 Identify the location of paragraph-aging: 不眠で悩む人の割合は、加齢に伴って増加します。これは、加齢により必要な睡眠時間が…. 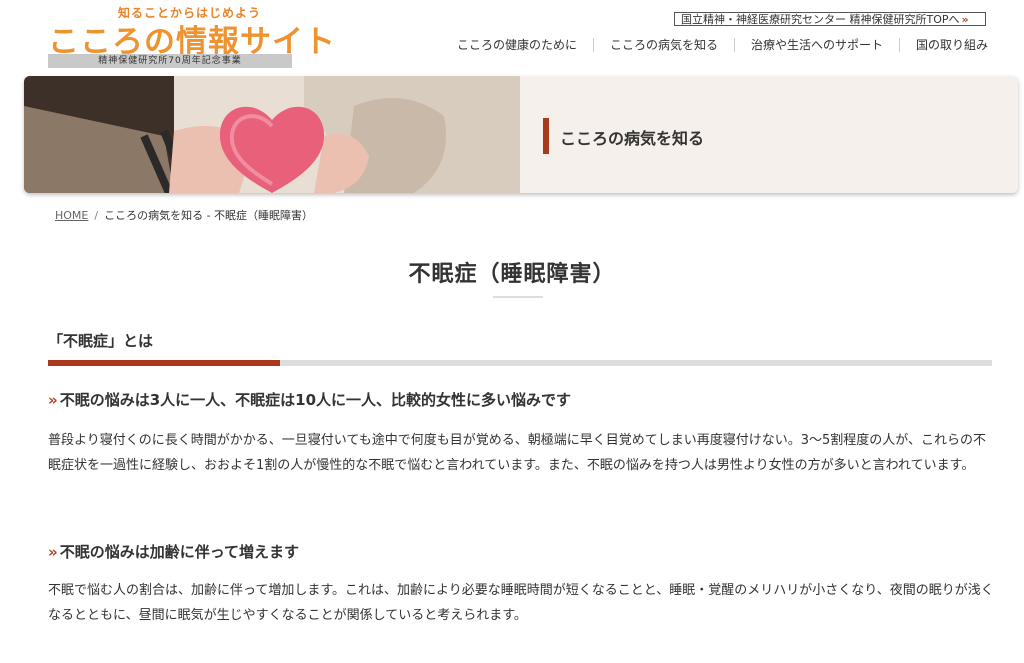
(521, 603).